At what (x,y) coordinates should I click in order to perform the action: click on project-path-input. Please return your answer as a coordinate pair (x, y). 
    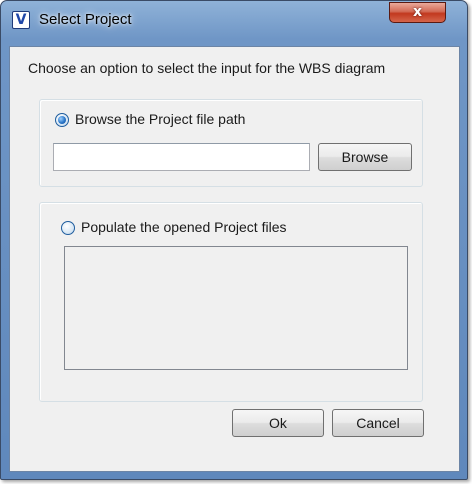
    Looking at the image, I should click on (181, 157).